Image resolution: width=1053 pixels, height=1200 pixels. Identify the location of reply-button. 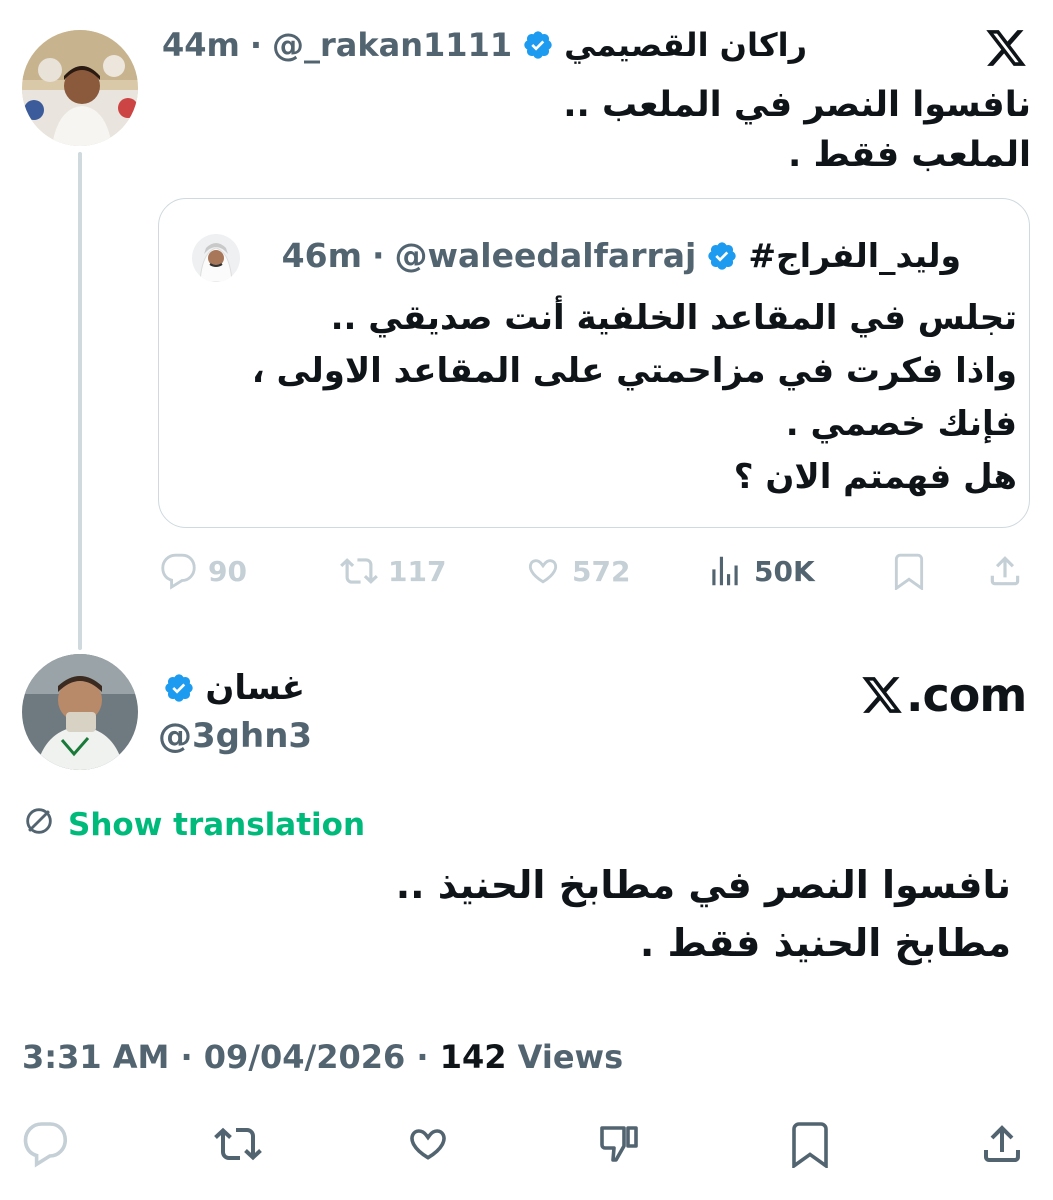
(46, 1144).